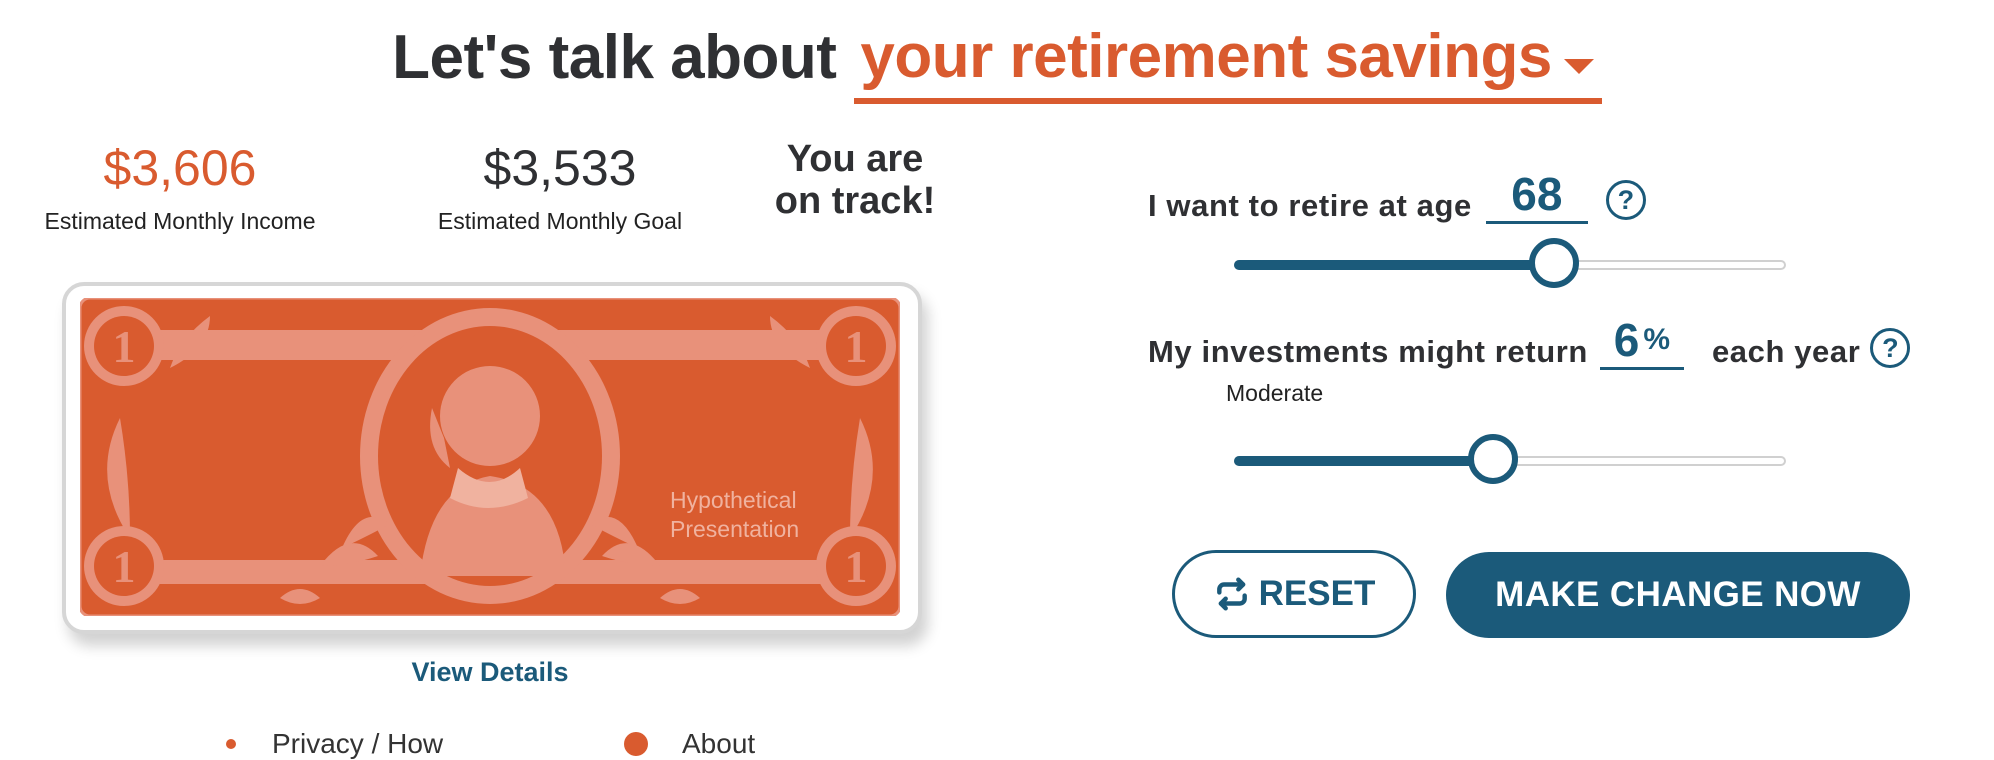 The height and width of the screenshot is (760, 1994). Describe the element at coordinates (719, 743) in the screenshot. I see `footer-about-label: About` at that location.